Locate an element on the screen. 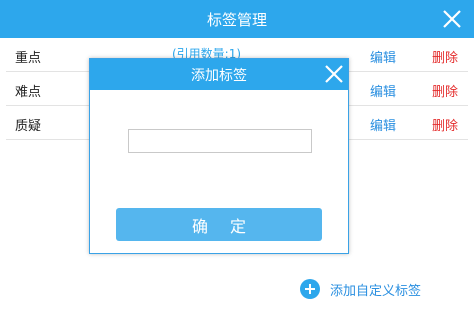 This screenshot has height=316, width=474. modal-header: 添加标签 is located at coordinates (219, 74).